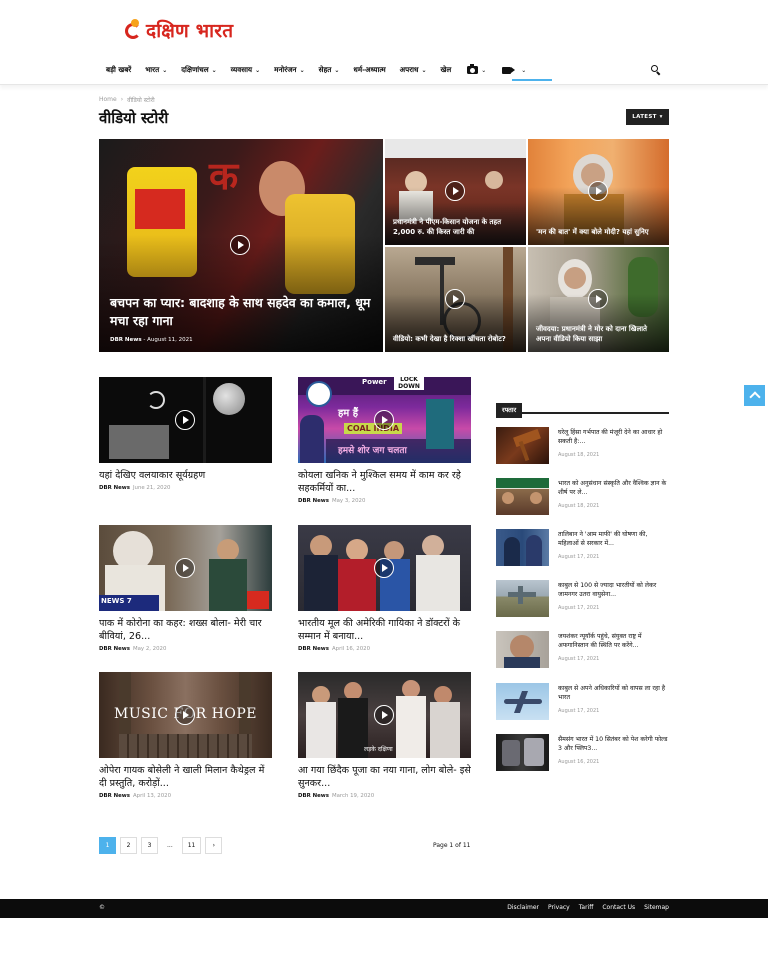 The width and height of the screenshot is (768, 959). What do you see at coordinates (185, 475) in the screenshot?
I see `article-title: यहां देखिए वलयाकार सूर्यग्रहण` at bounding box center [185, 475].